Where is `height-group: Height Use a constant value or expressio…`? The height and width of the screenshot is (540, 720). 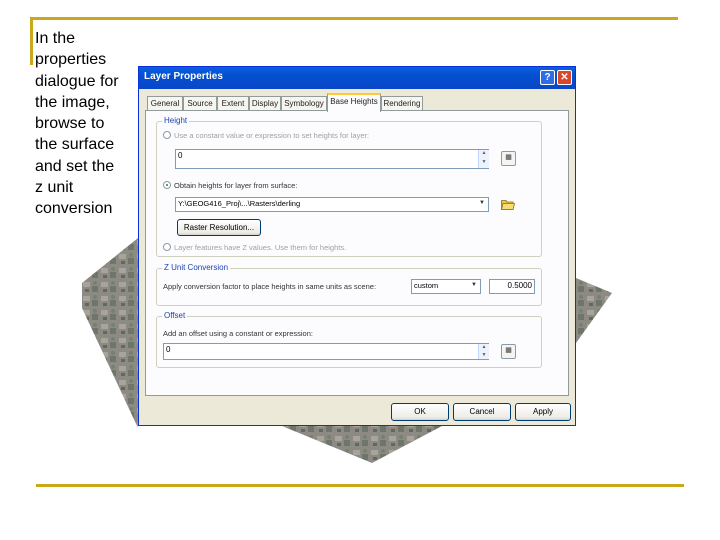 height-group: Height Use a constant value or expressio… is located at coordinates (349, 186).